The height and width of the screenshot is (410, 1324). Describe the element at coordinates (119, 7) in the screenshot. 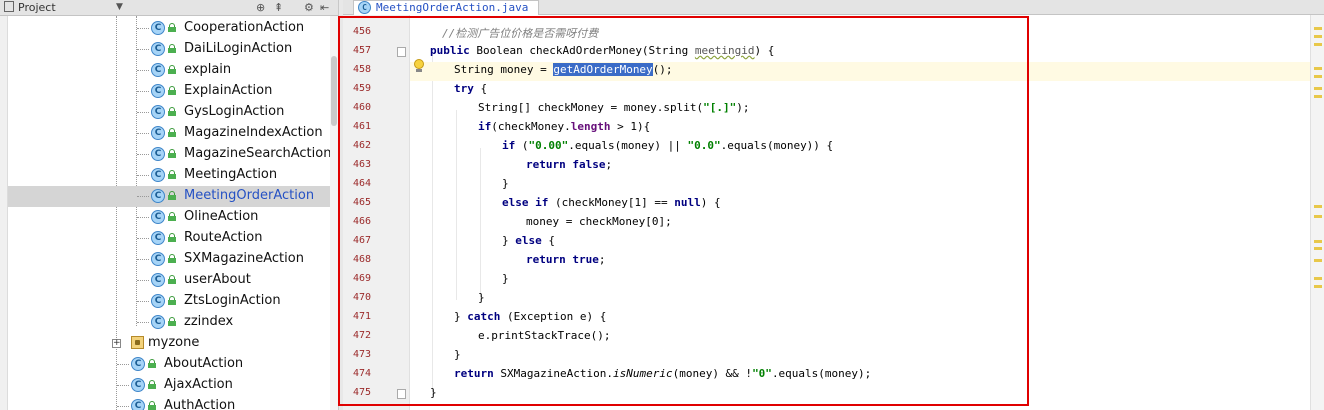

I see `chevron-down-icon: ▼` at that location.